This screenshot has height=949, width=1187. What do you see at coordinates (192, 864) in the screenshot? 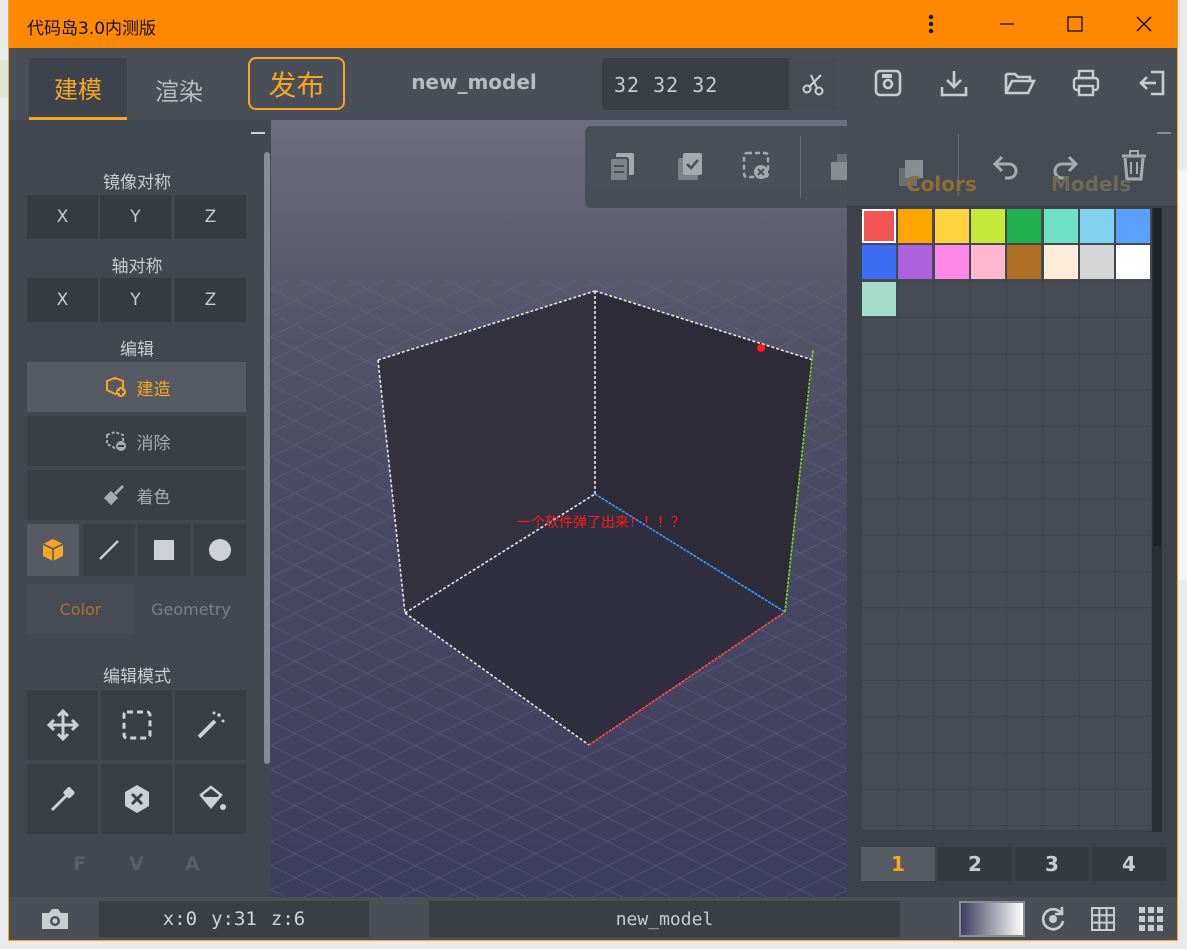
I see `all-mode-label: A` at bounding box center [192, 864].